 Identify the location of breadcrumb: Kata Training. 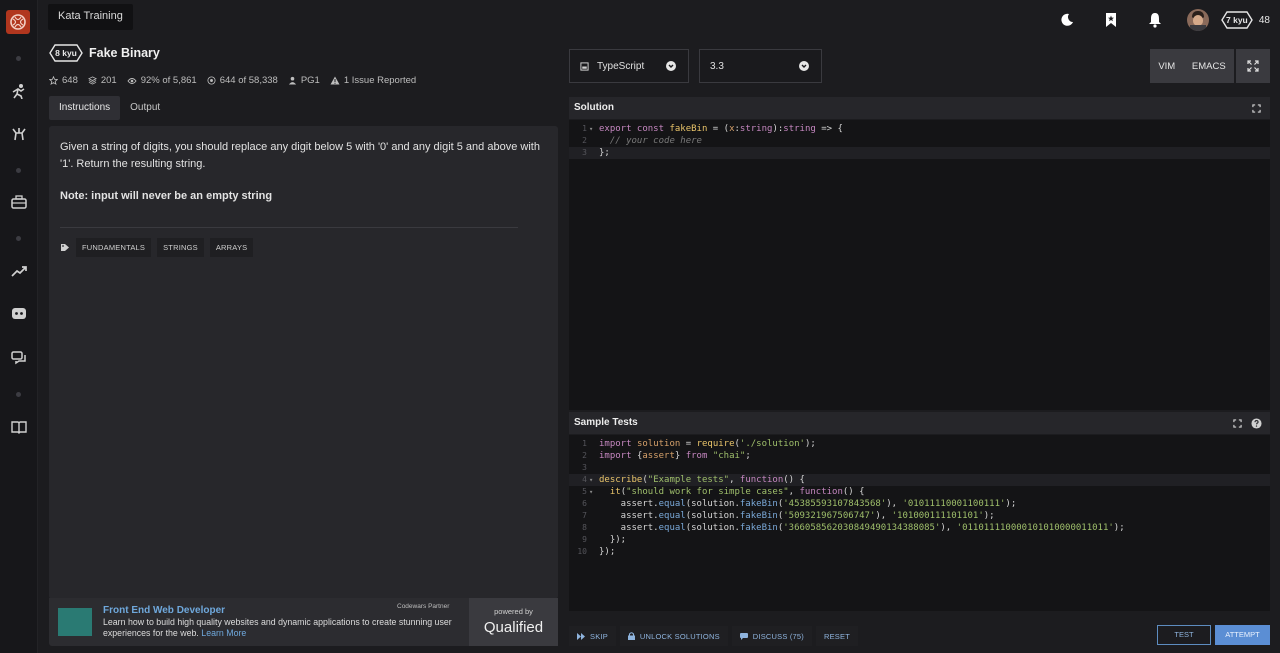
(90, 17).